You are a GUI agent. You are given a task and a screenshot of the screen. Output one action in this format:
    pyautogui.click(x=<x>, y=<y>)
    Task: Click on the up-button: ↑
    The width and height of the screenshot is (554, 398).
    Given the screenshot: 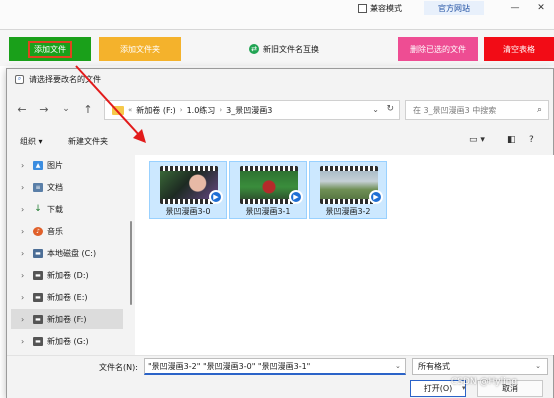 What is the action you would take?
    pyautogui.click(x=88, y=109)
    